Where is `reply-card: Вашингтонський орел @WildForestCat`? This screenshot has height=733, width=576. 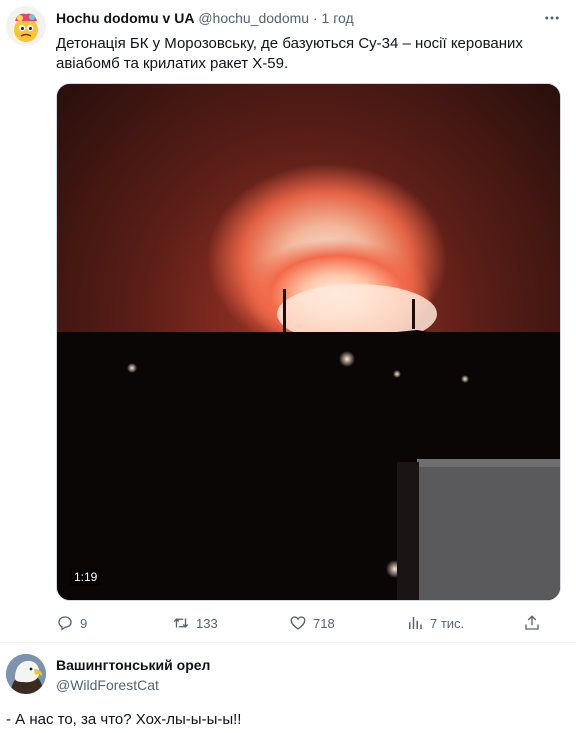
reply-card: Вашингтонський орел @WildForestCat is located at coordinates (288, 674).